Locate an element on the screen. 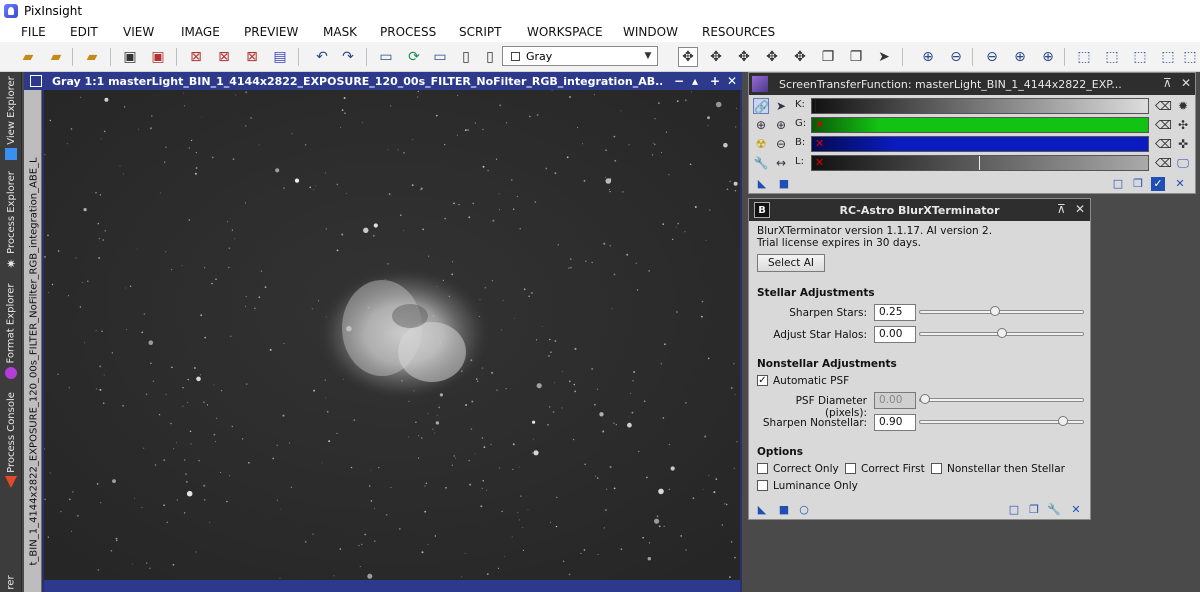 Image resolution: width=1200 pixels, height=592 pixels. reset-k-icon: ⌫ is located at coordinates (1163, 106).